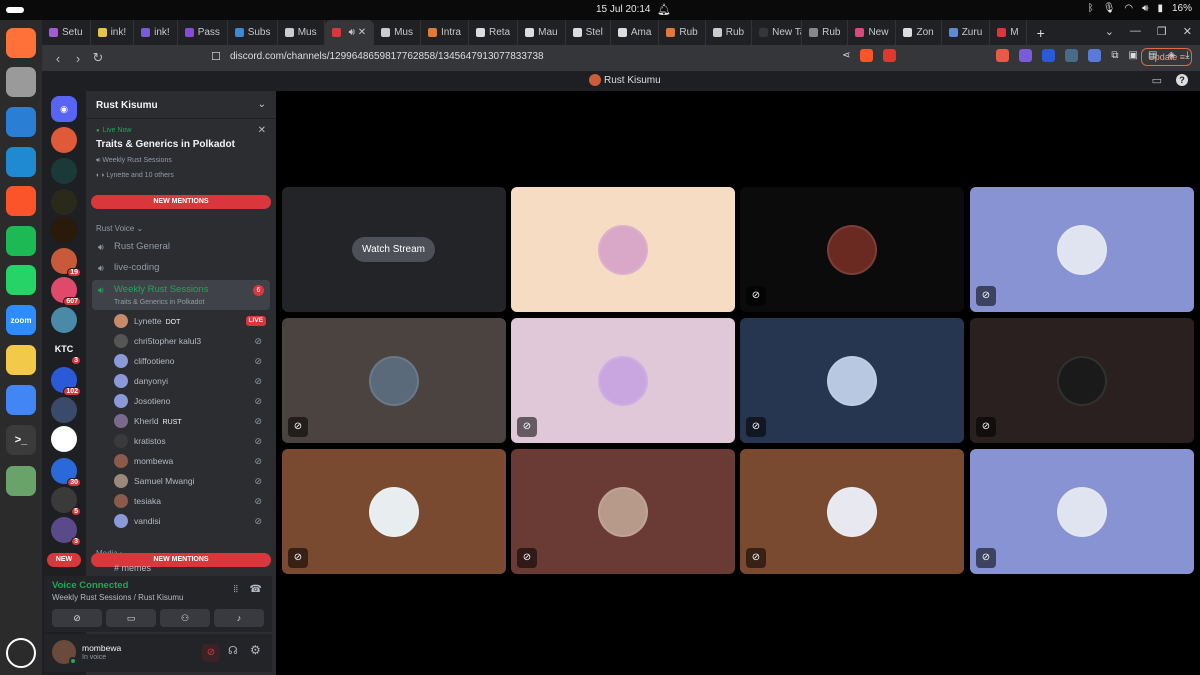 Image resolution: width=1200 pixels, height=675 pixels. What do you see at coordinates (64, 439) in the screenshot?
I see `server-icon: 🐱` at bounding box center [64, 439].